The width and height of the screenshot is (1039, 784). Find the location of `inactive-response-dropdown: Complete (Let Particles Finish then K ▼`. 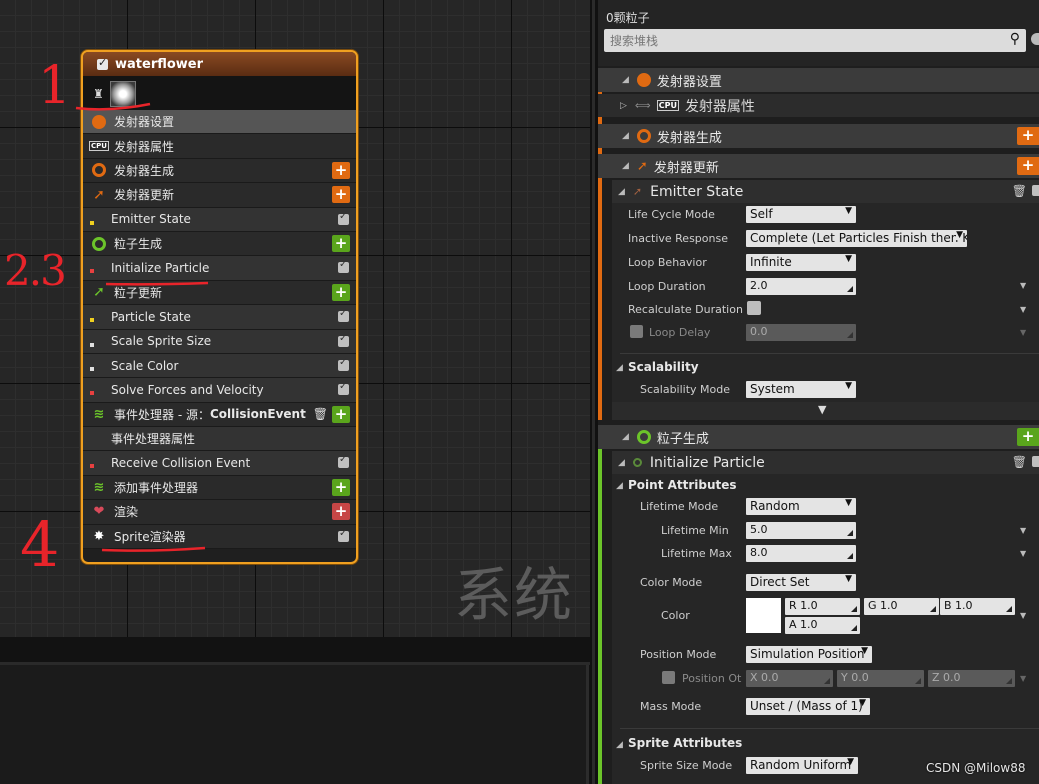

inactive-response-dropdown: Complete (Let Particles Finish then K ▼ is located at coordinates (856, 238).